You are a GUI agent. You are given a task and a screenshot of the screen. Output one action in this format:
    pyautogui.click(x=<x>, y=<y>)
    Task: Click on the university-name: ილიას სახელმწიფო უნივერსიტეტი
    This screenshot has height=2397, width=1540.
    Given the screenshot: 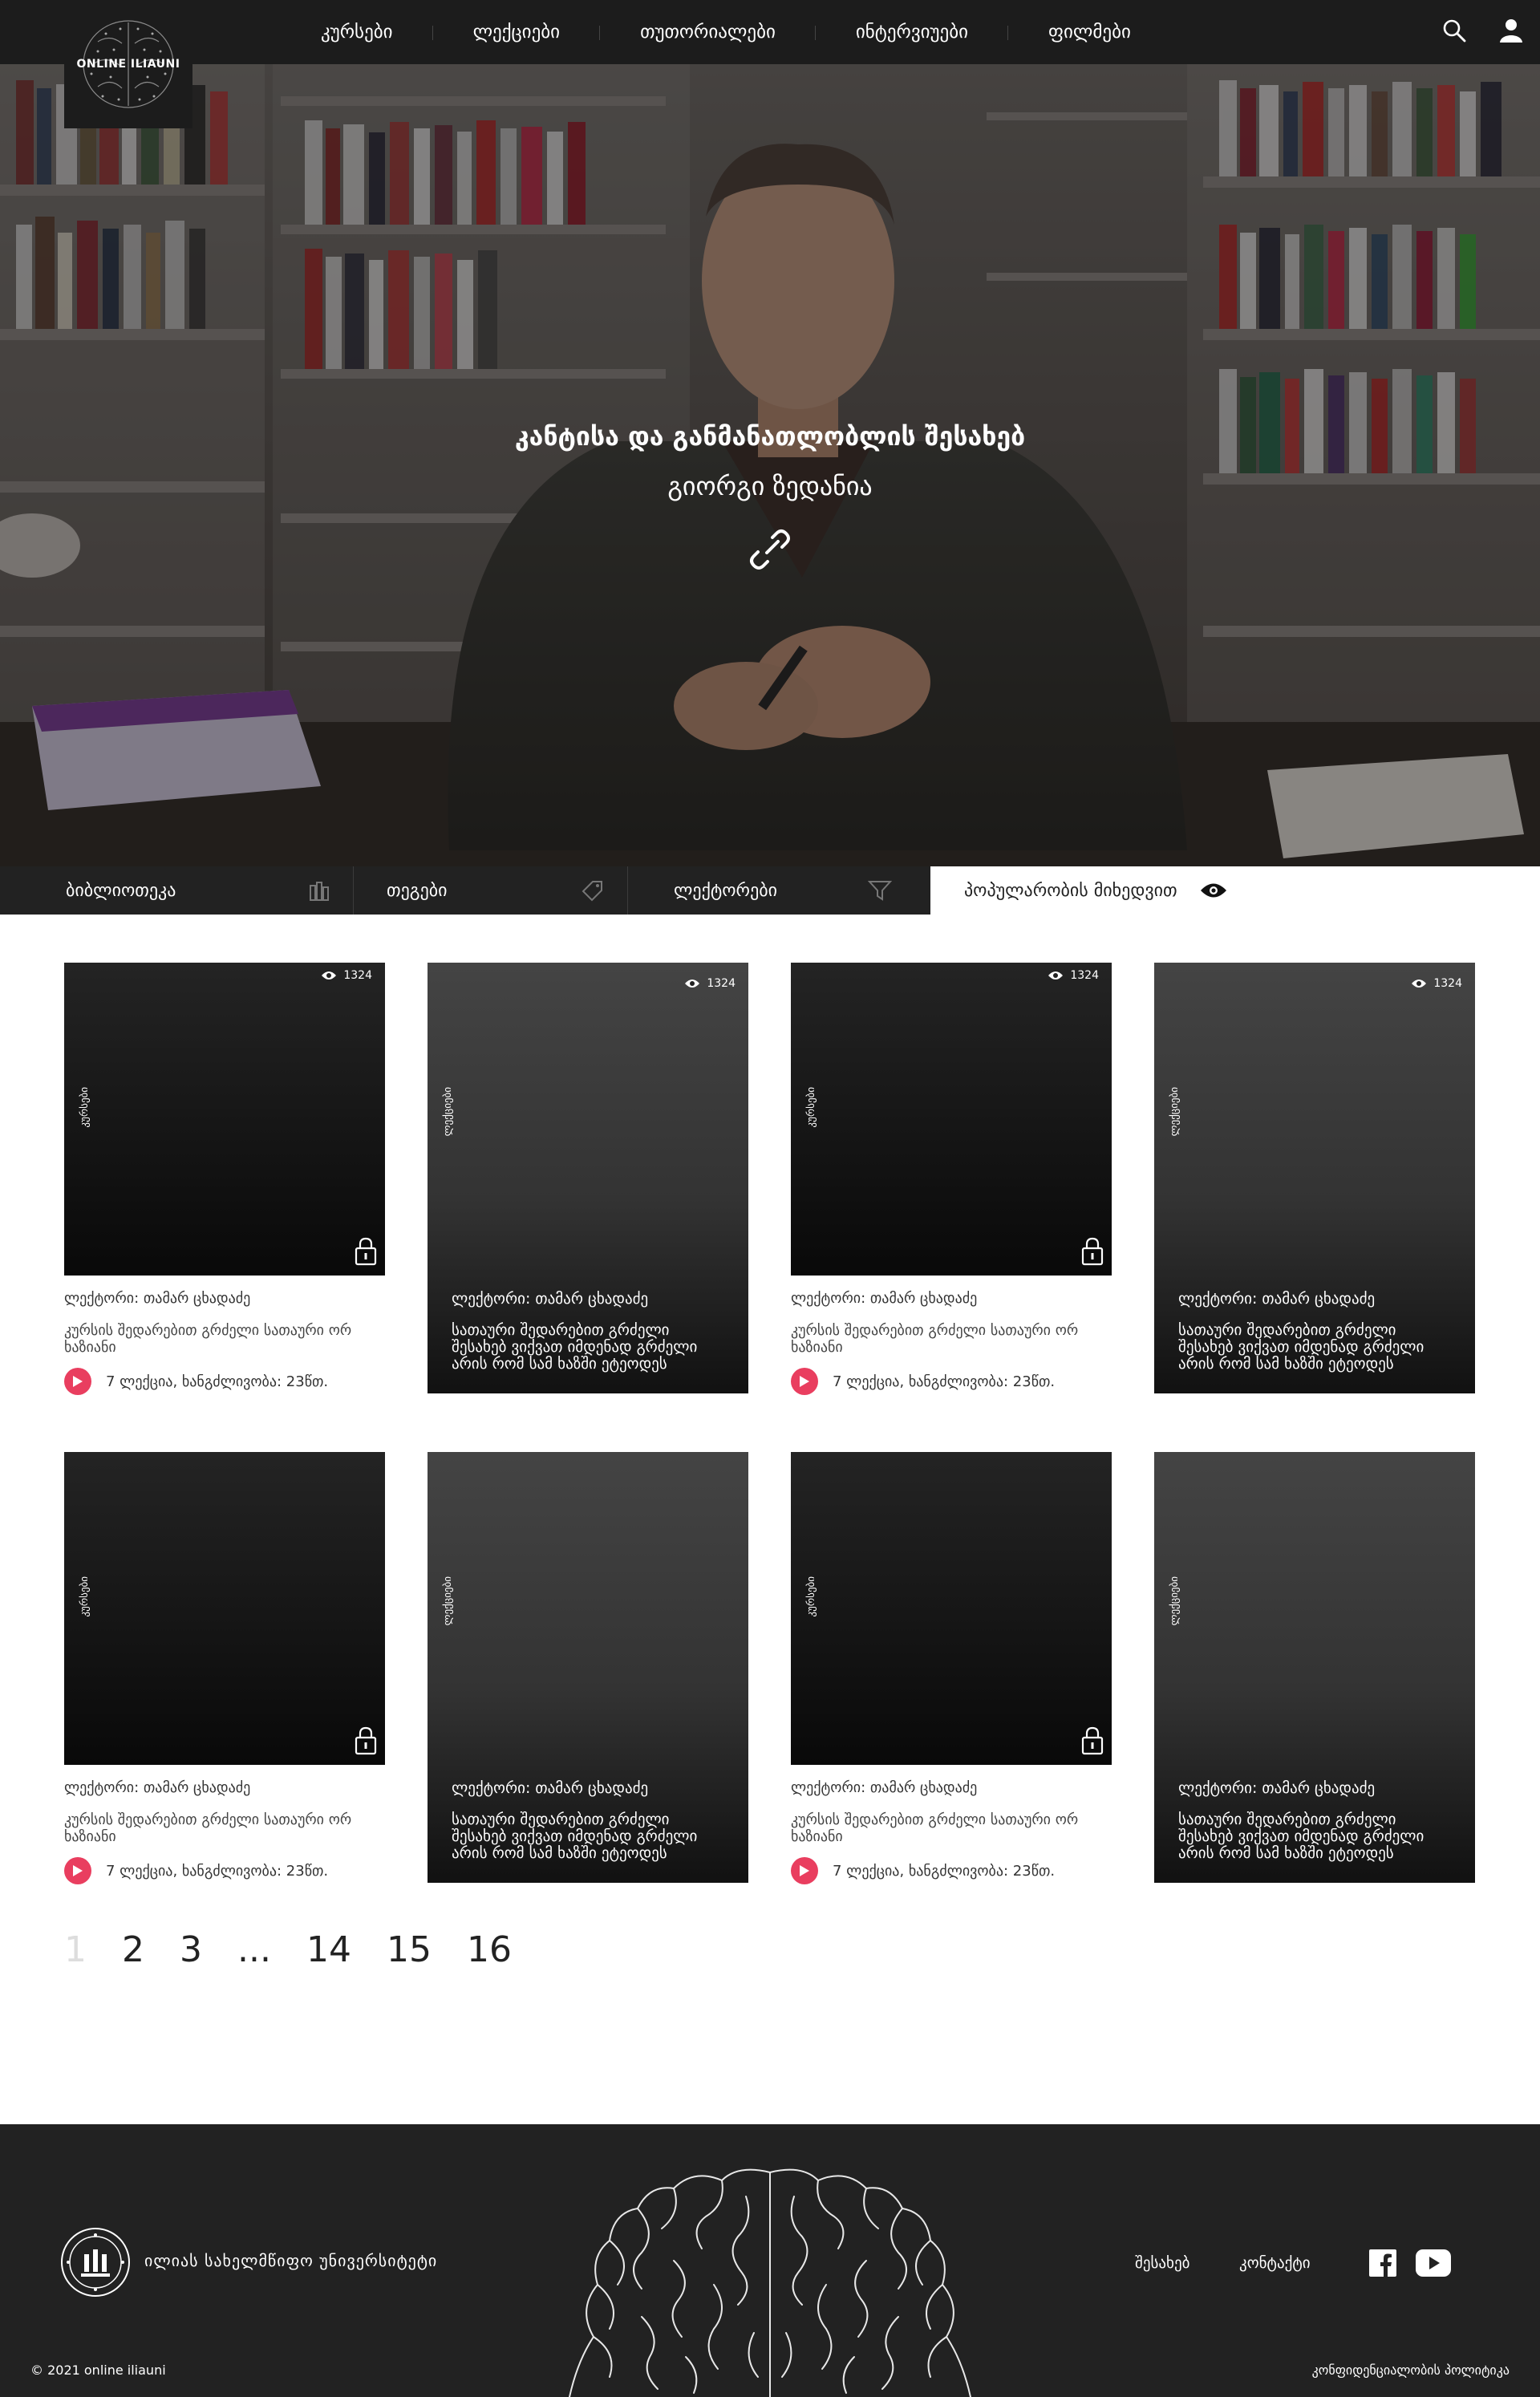 What is the action you would take?
    pyautogui.click(x=290, y=2260)
    